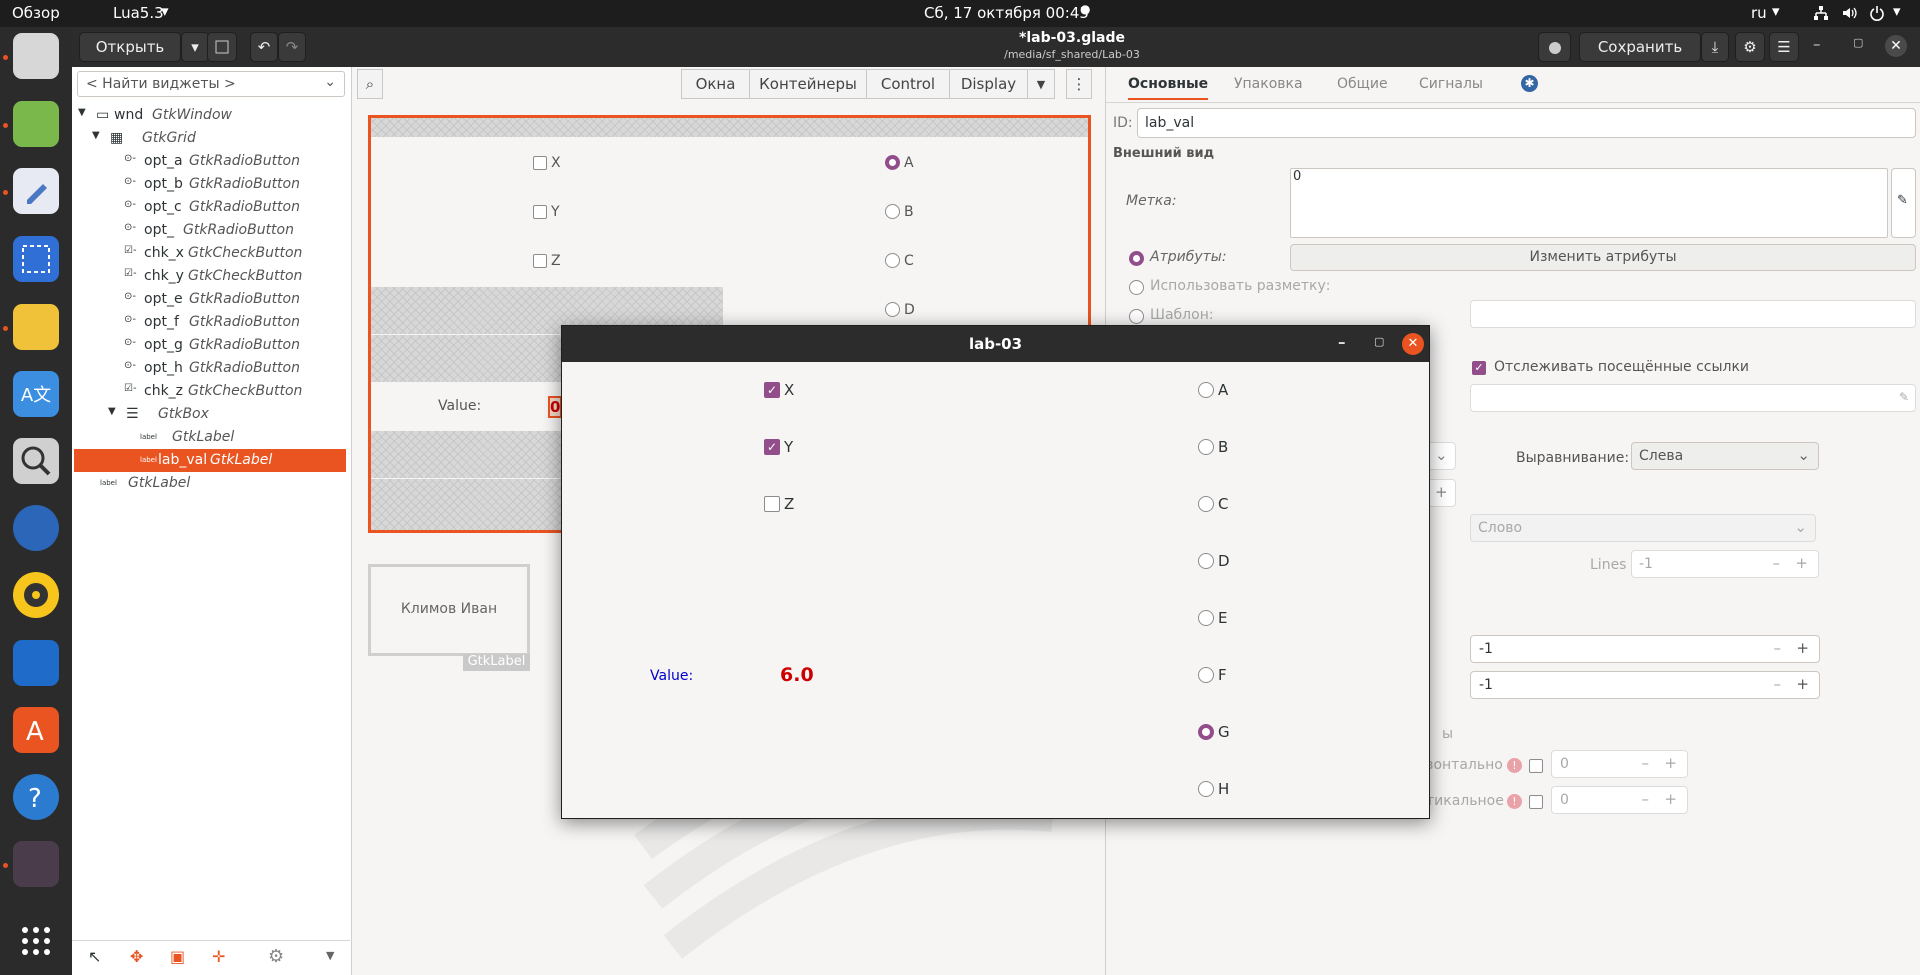 This screenshot has width=1920, height=975. Describe the element at coordinates (130, 47) in the screenshot. I see `open-button: Открыть` at that location.